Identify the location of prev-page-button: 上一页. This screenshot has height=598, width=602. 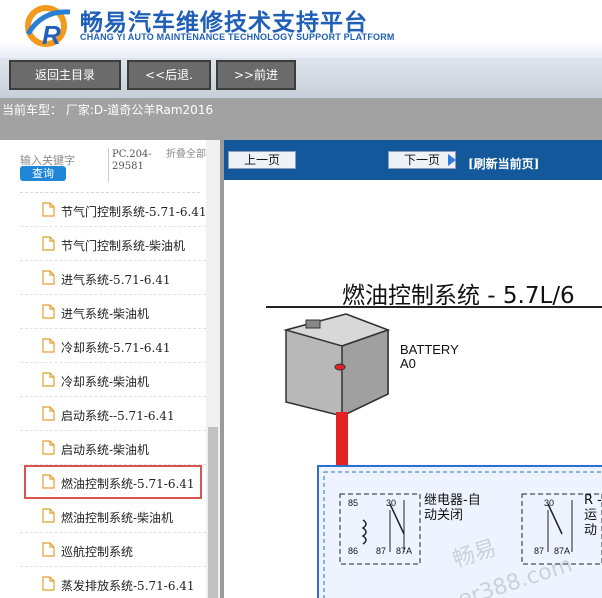
(262, 160).